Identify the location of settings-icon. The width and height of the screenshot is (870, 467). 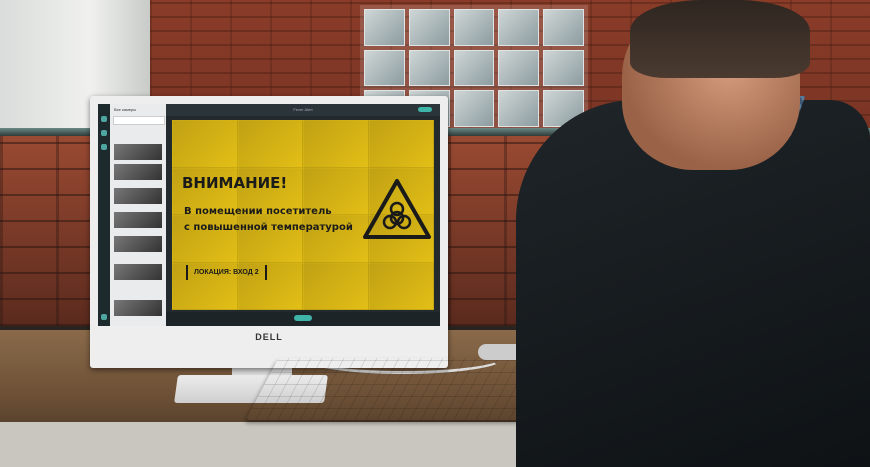
(104, 317).